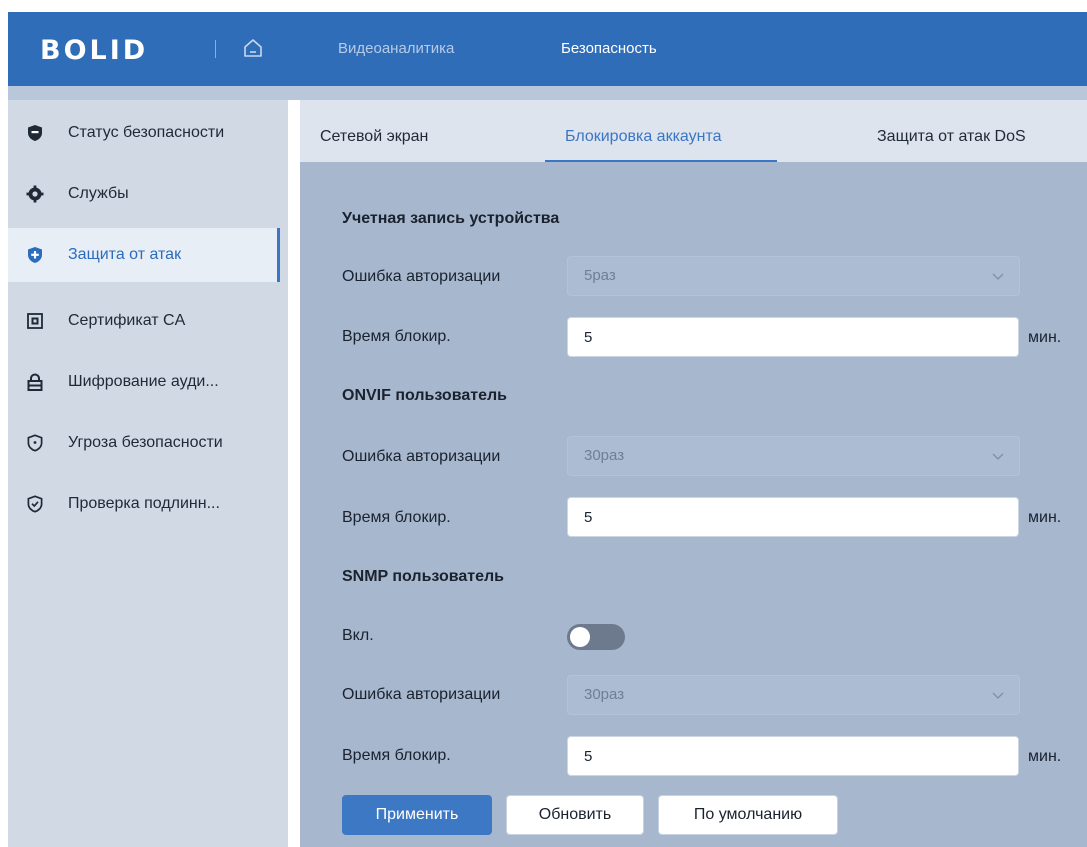 This screenshot has width=1087, height=847. Describe the element at coordinates (35, 194) in the screenshot. I see `gear-icon` at that location.